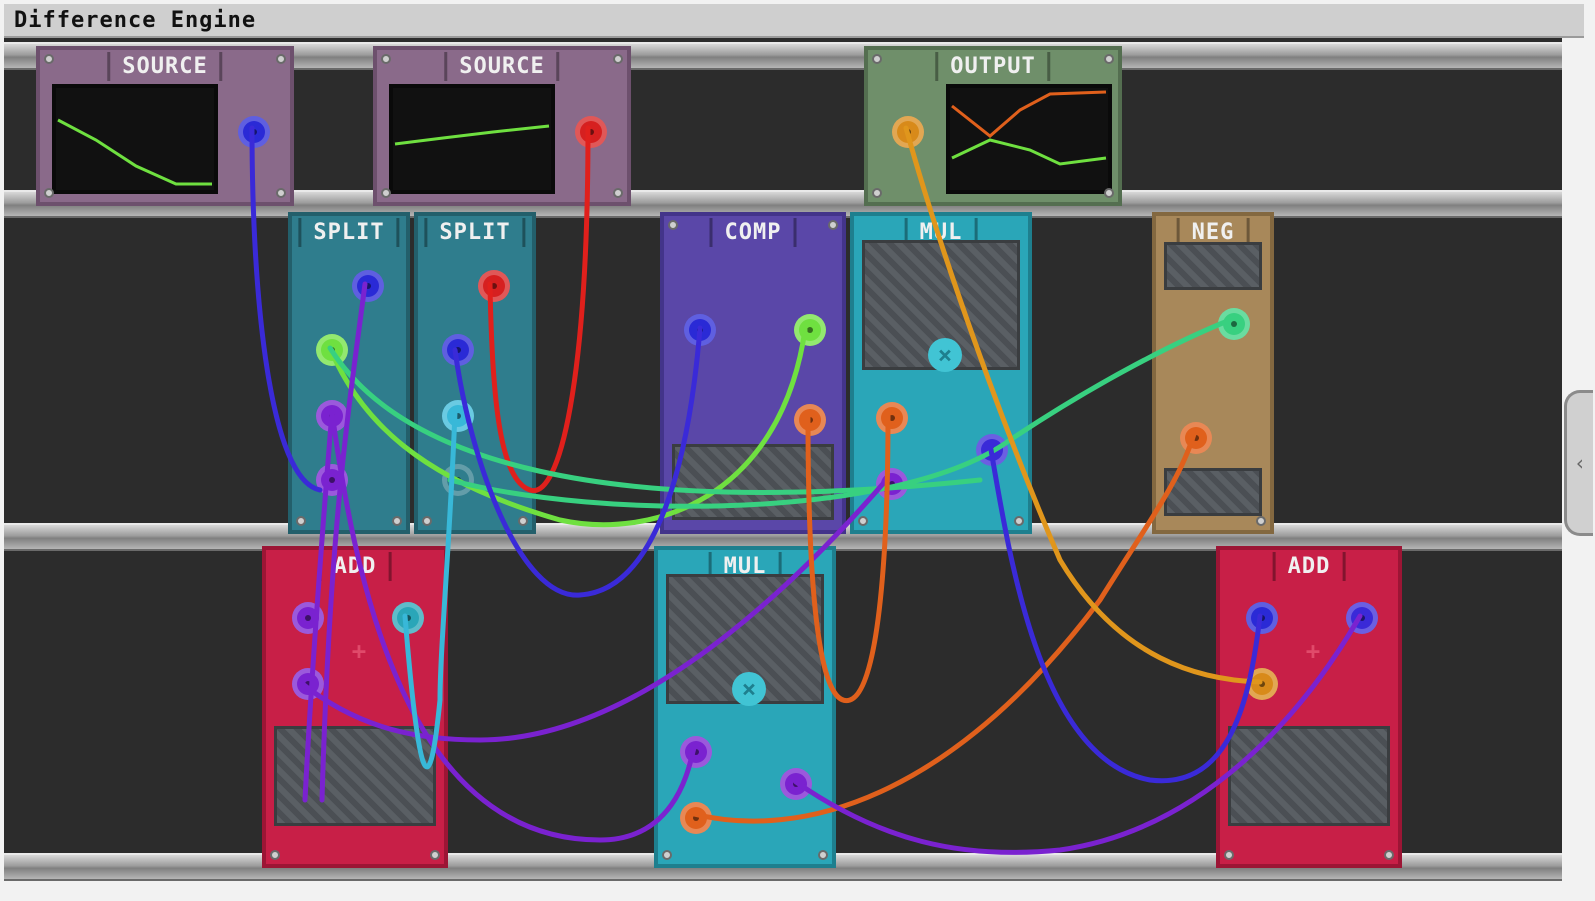 This screenshot has width=1595, height=901. I want to click on neg-module: NEG, so click(1213, 373).